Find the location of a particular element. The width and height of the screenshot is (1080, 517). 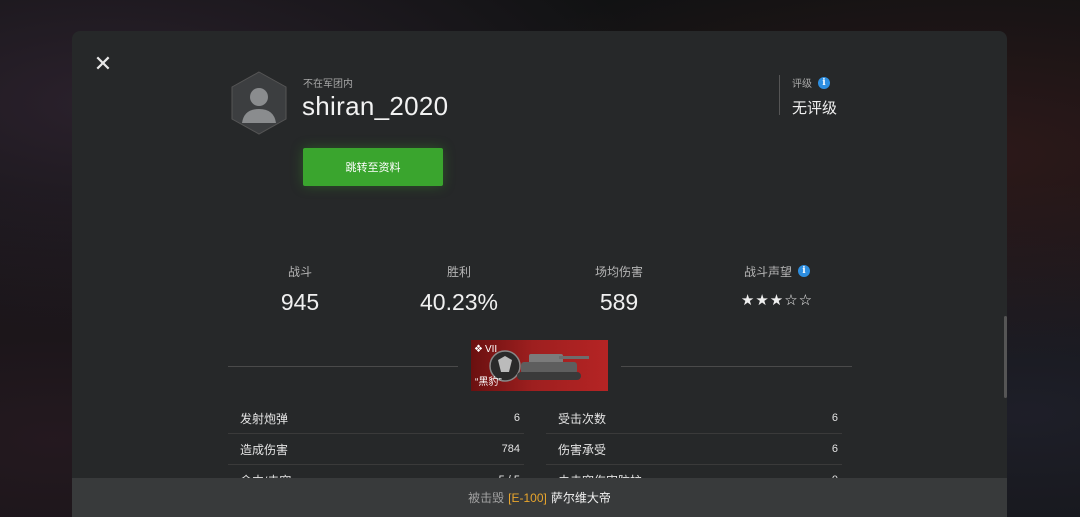

clan-status: 不在军团内 is located at coordinates (328, 84).